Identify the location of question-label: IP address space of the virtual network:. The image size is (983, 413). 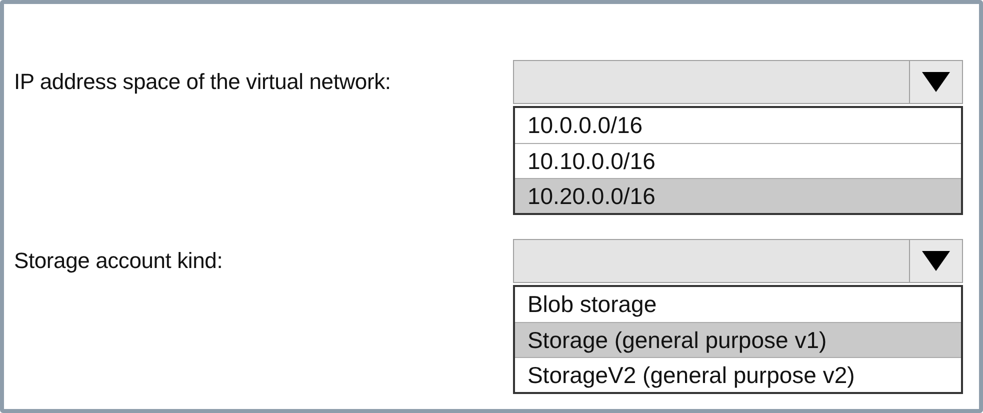
(203, 82).